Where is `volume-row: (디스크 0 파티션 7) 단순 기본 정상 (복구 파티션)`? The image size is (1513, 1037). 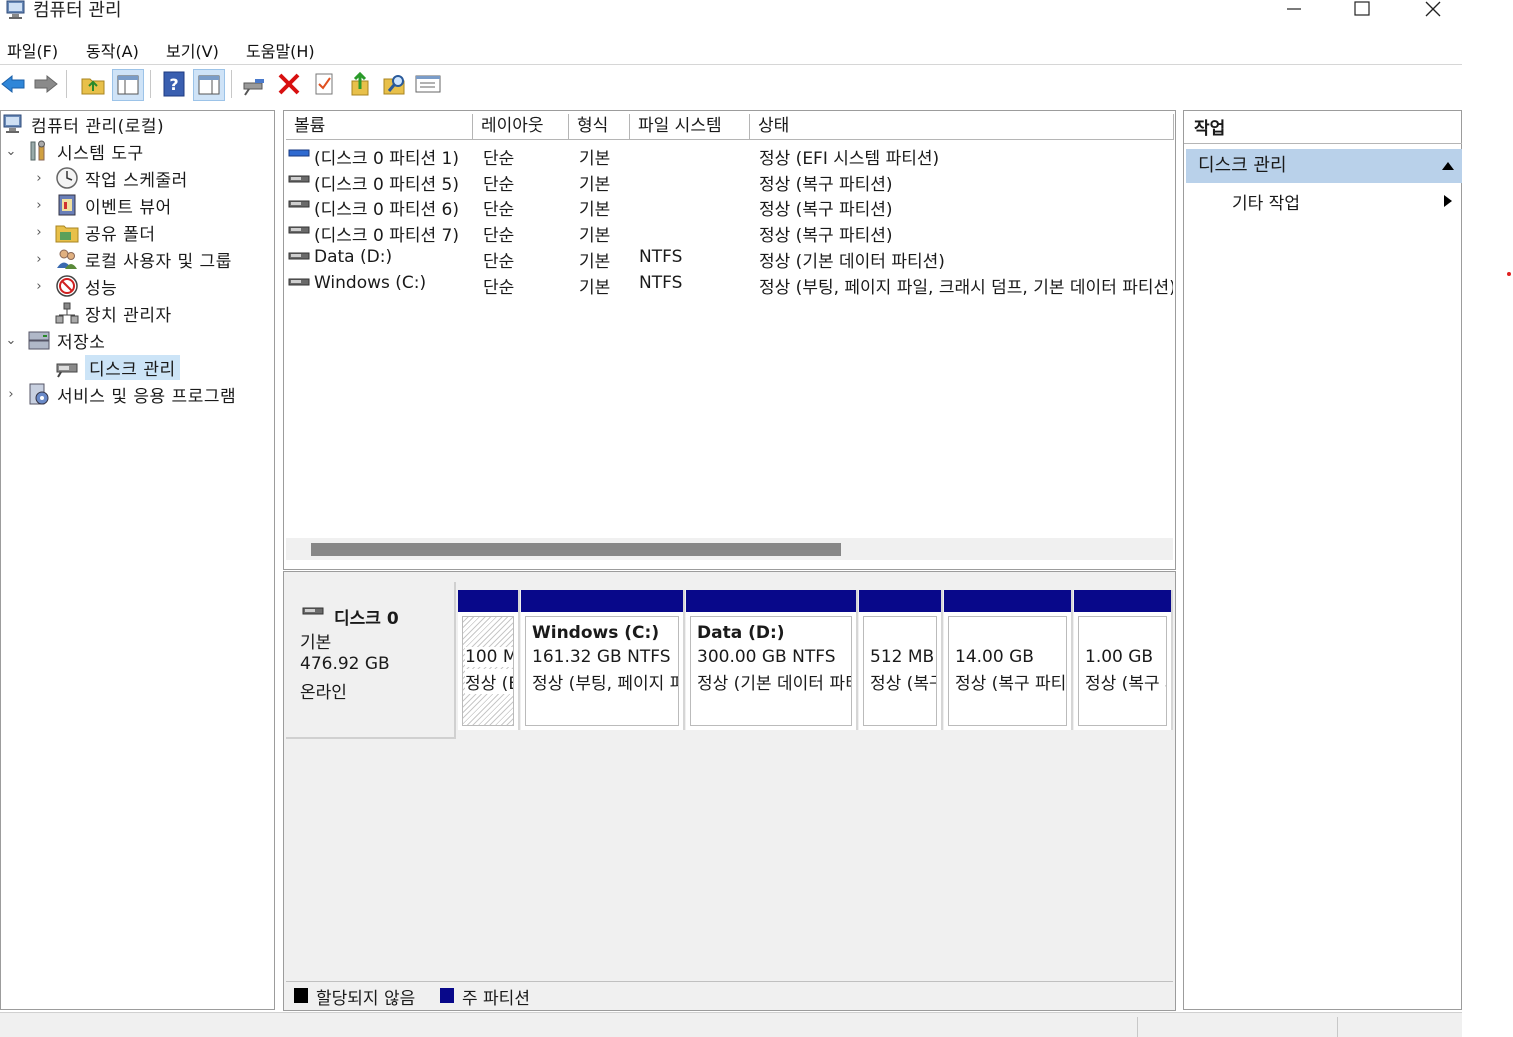
volume-row: (디스크 0 파티션 7) 단순 기본 정상 (복구 파티션) is located at coordinates (728, 233).